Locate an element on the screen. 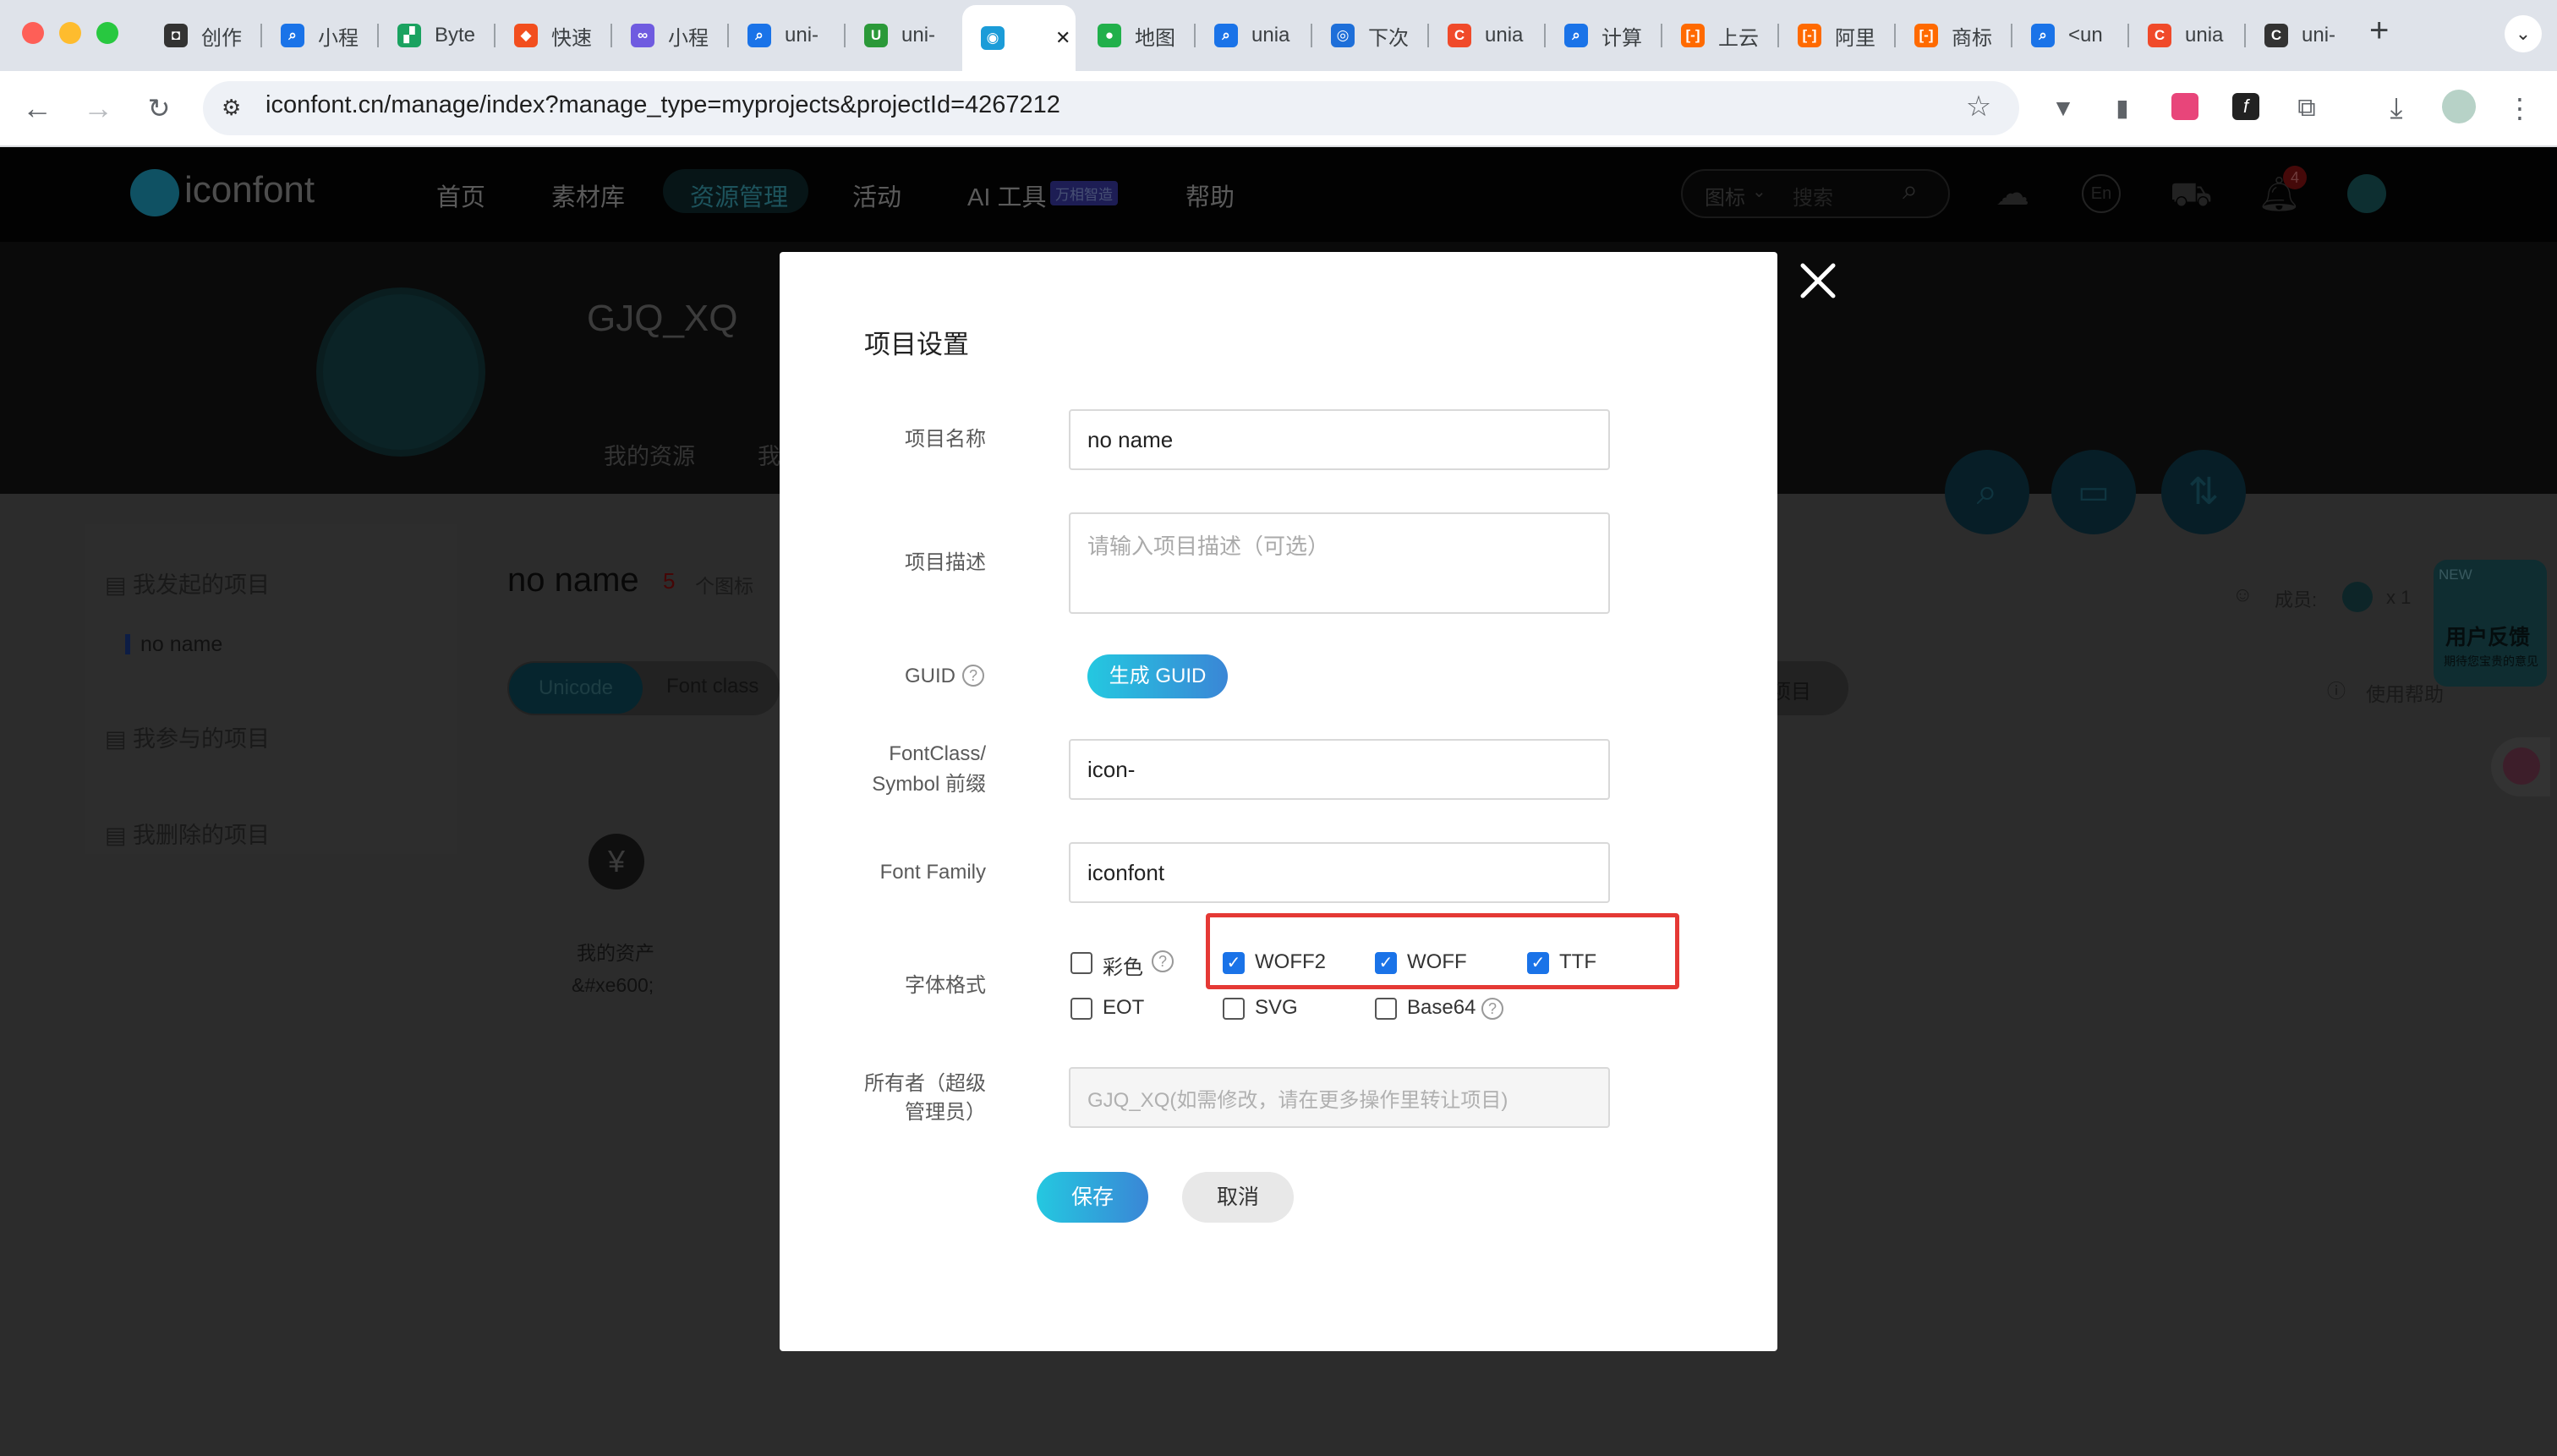  forward-icon: → is located at coordinates (98, 108).